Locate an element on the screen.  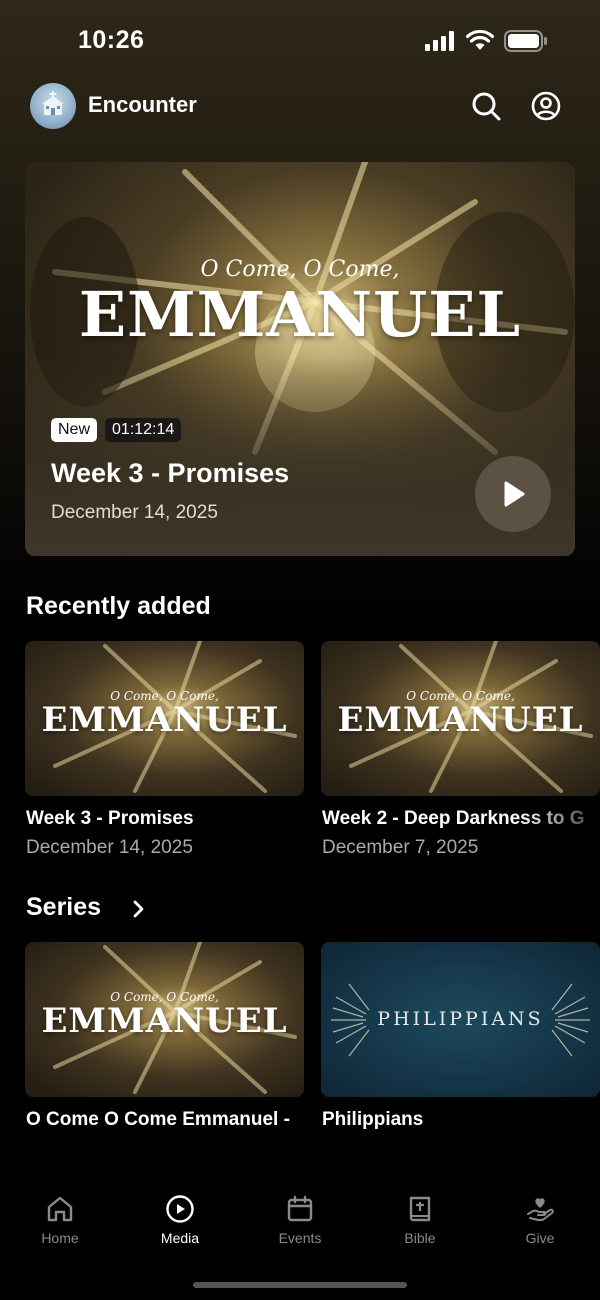
series-card-2-title: Philippians is located at coordinates (461, 1120).